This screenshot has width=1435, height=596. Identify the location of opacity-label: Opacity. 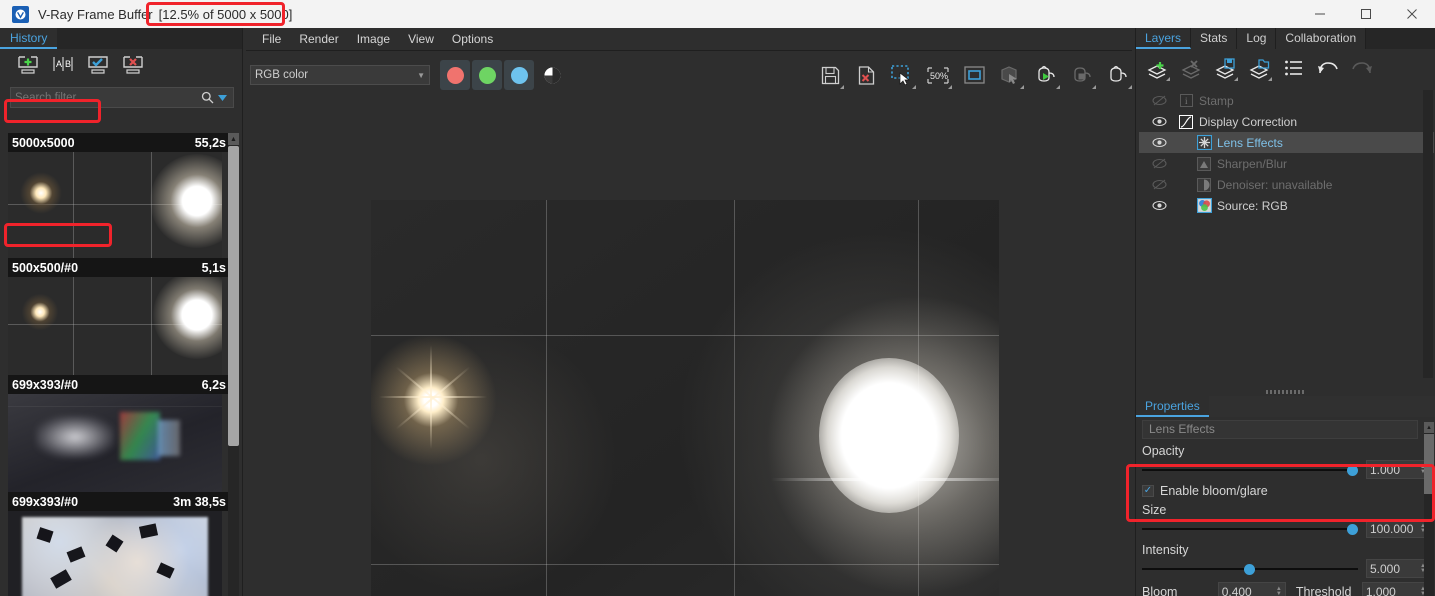
(1163, 451).